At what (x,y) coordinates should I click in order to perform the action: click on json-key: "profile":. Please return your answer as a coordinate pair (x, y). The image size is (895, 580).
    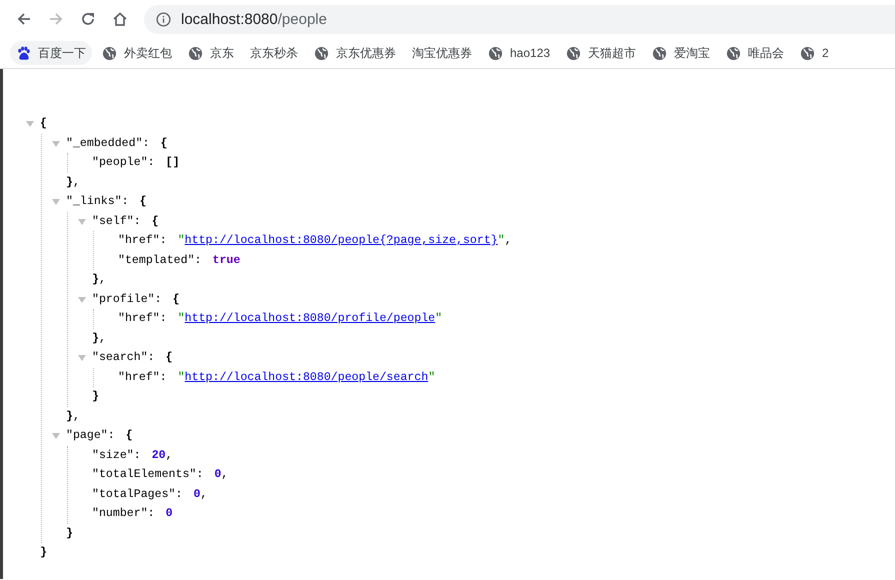
    Looking at the image, I should click on (127, 299).